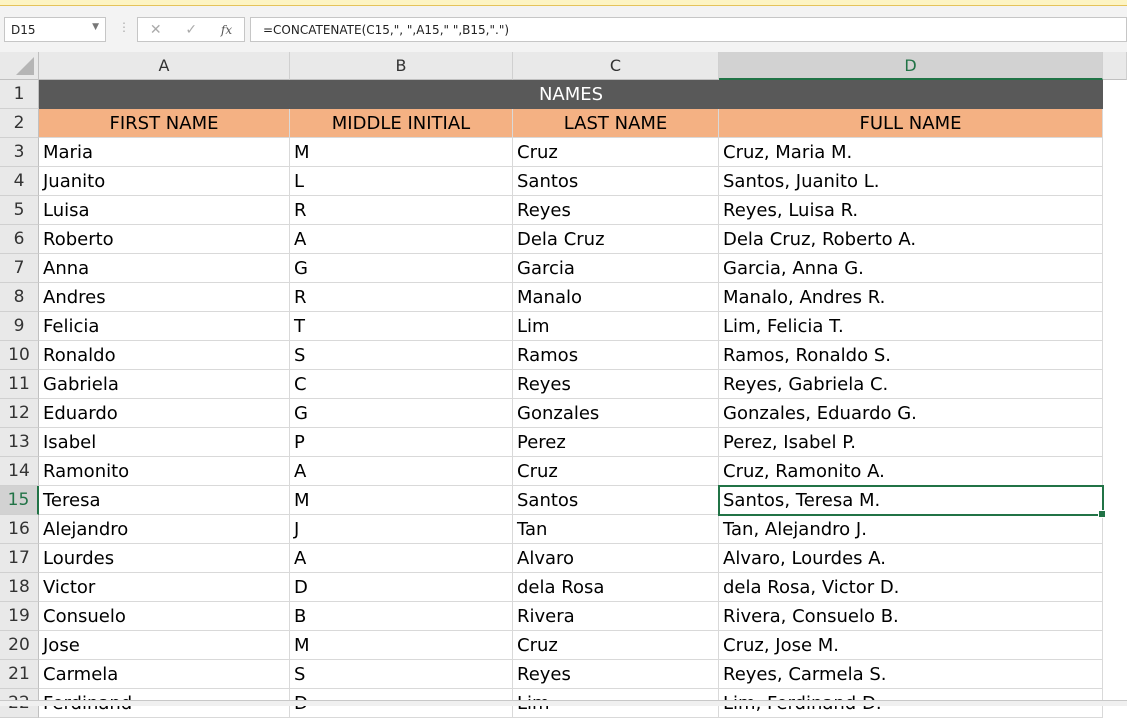 This screenshot has width=1127, height=718. I want to click on select-all-button, so click(19, 66).